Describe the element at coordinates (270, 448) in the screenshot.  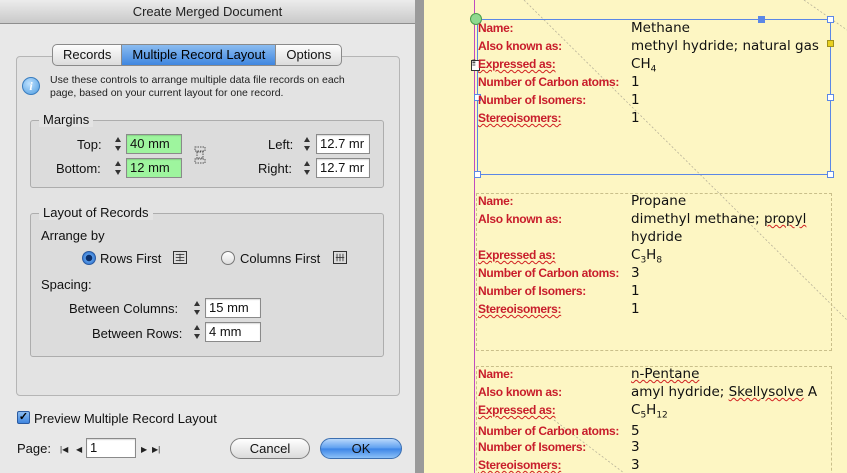
I see `cancel-button: Cancel` at that location.